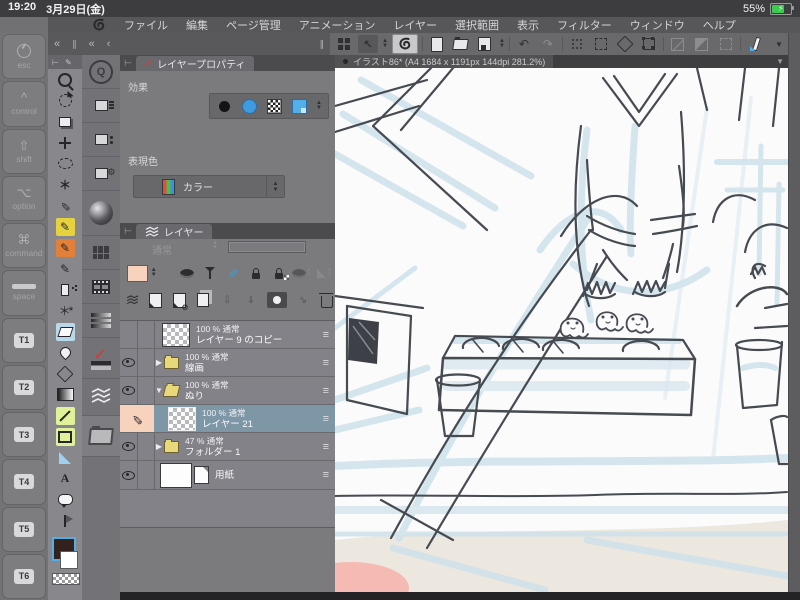 The height and width of the screenshot is (600, 800). I want to click on material-button, so click(101, 436).